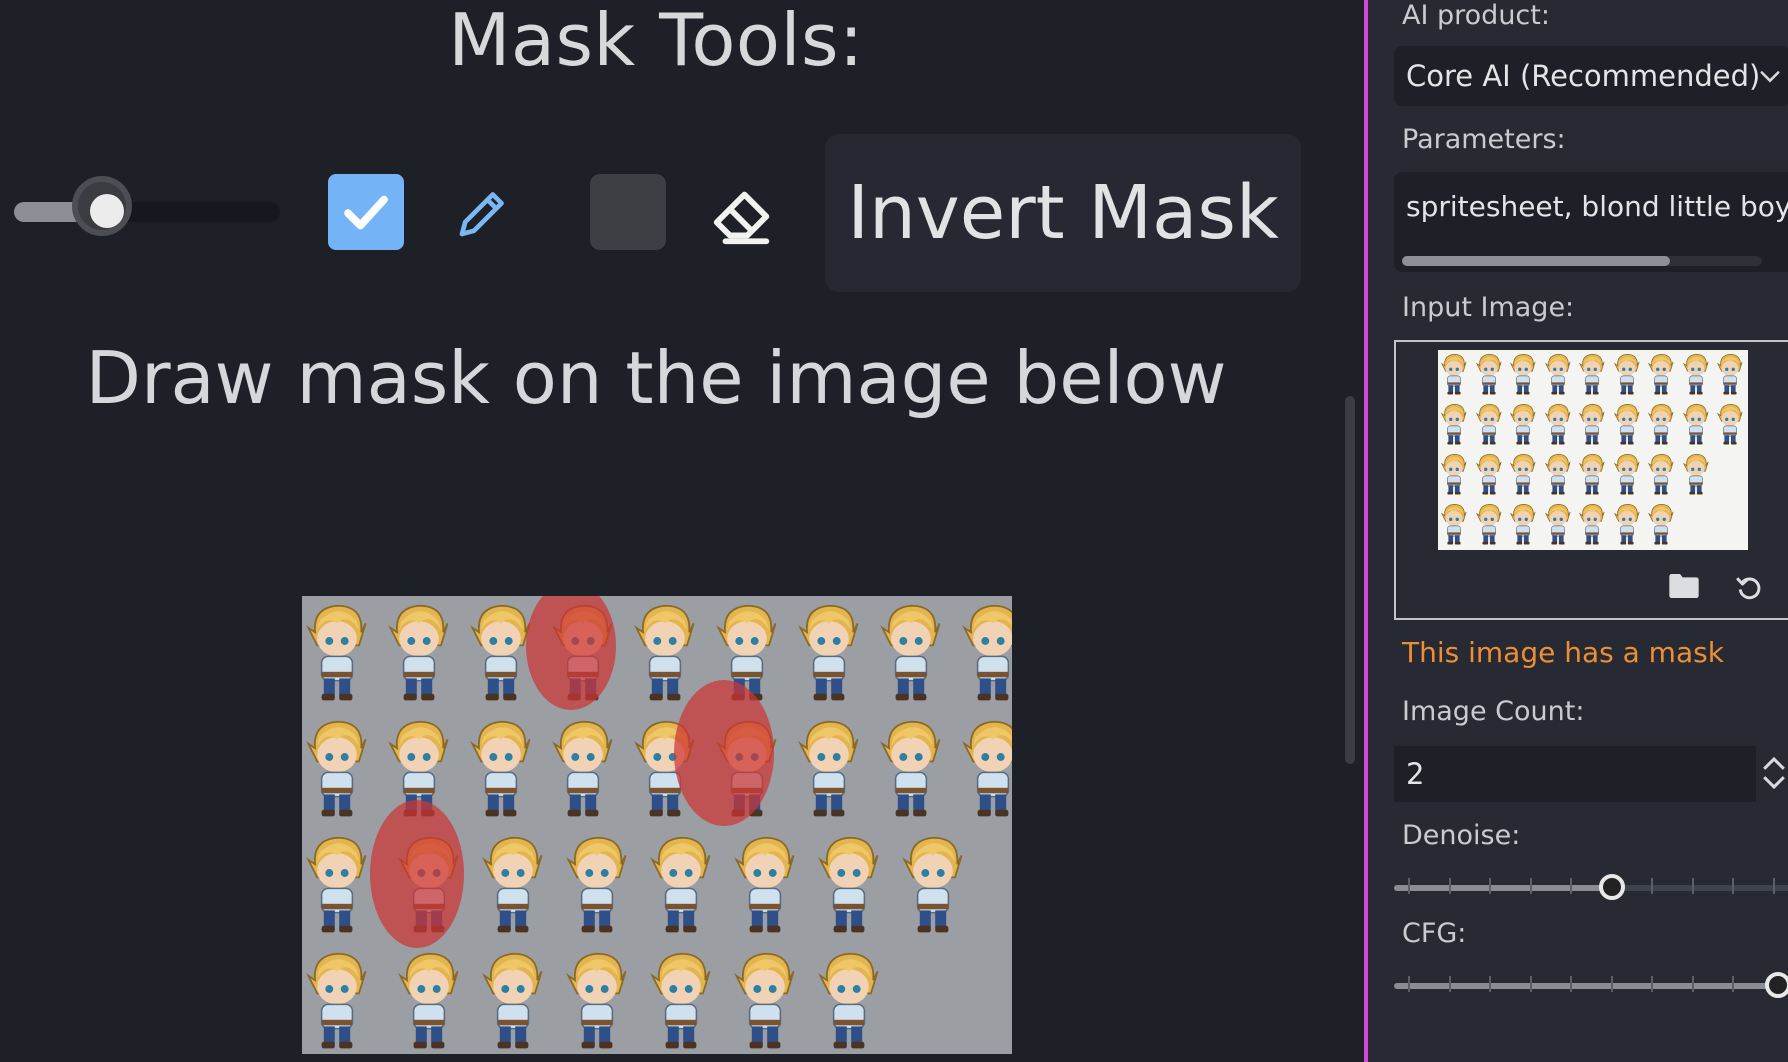 The image size is (1788, 1062). What do you see at coordinates (107, 211) in the screenshot?
I see `brush-size-handle` at bounding box center [107, 211].